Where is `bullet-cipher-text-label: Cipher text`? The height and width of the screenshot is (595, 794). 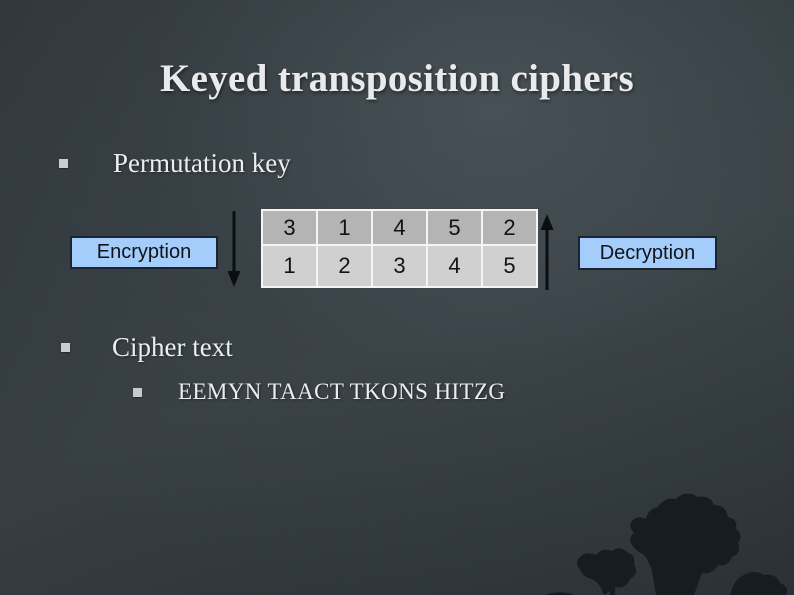
bullet-cipher-text-label: Cipher text is located at coordinates (172, 347).